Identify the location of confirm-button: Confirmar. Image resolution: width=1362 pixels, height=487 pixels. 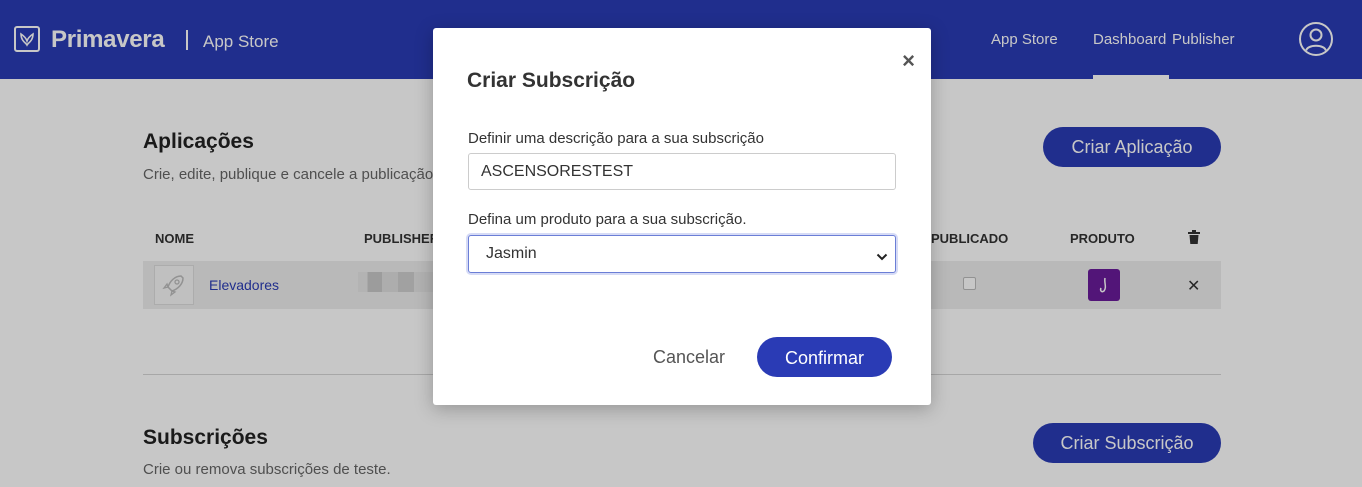
(824, 357).